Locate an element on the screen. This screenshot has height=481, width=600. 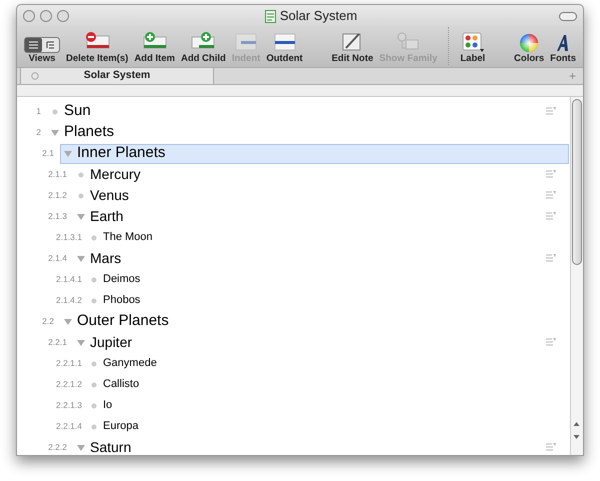
toolbar-button: Outdent is located at coordinates (284, 47).